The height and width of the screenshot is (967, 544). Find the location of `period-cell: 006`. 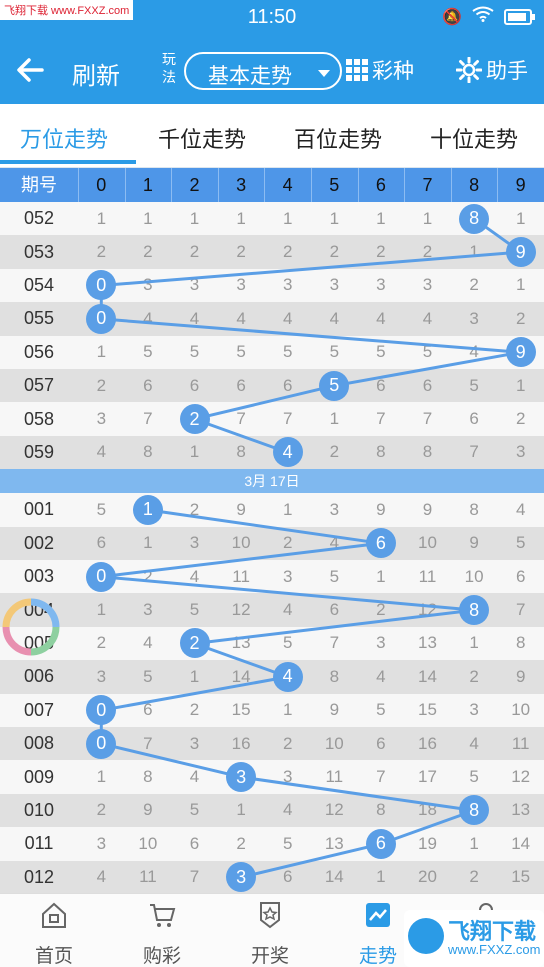

period-cell: 006 is located at coordinates (39, 676).